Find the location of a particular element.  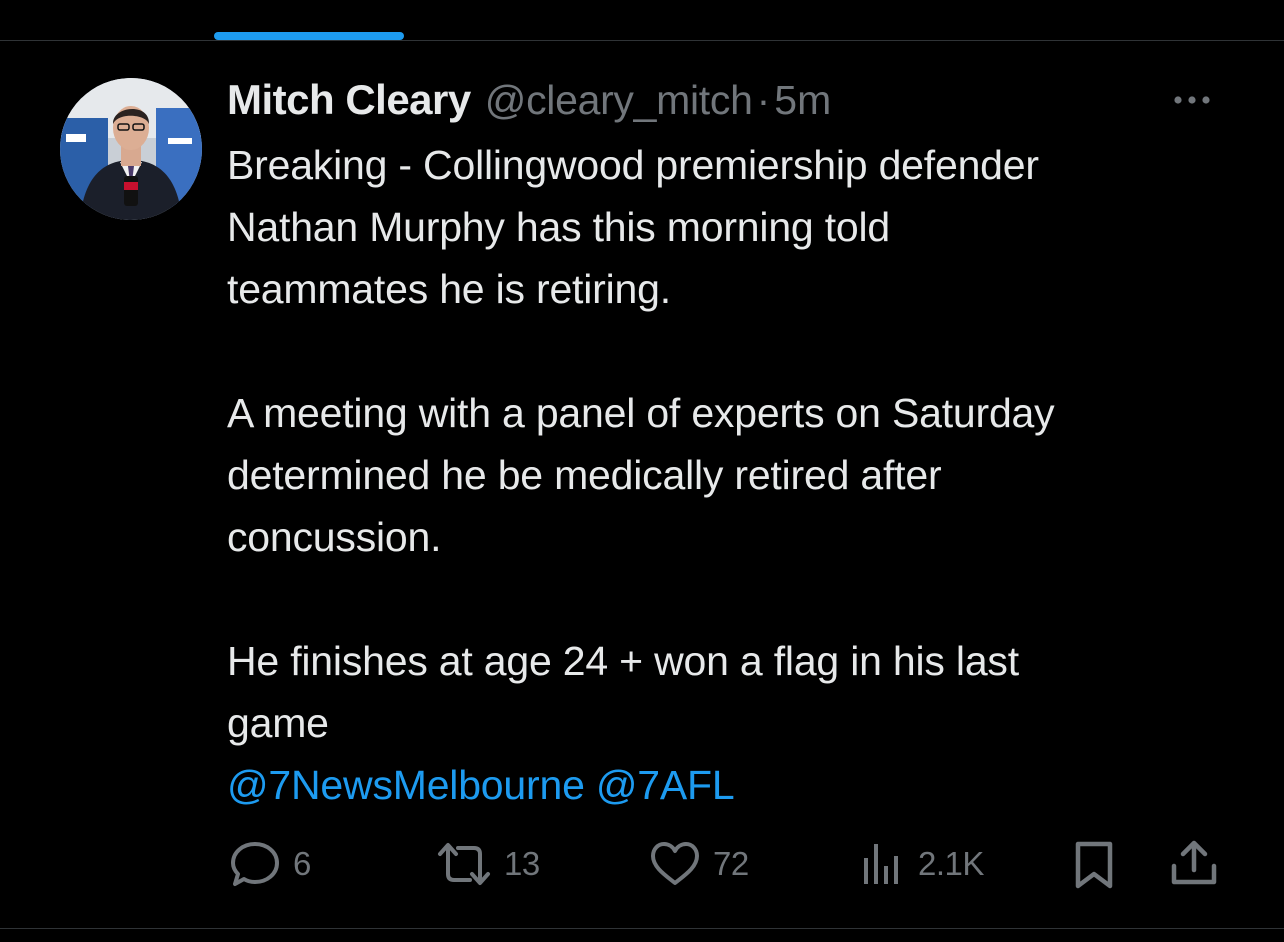

bottom-divider is located at coordinates (642, 928).